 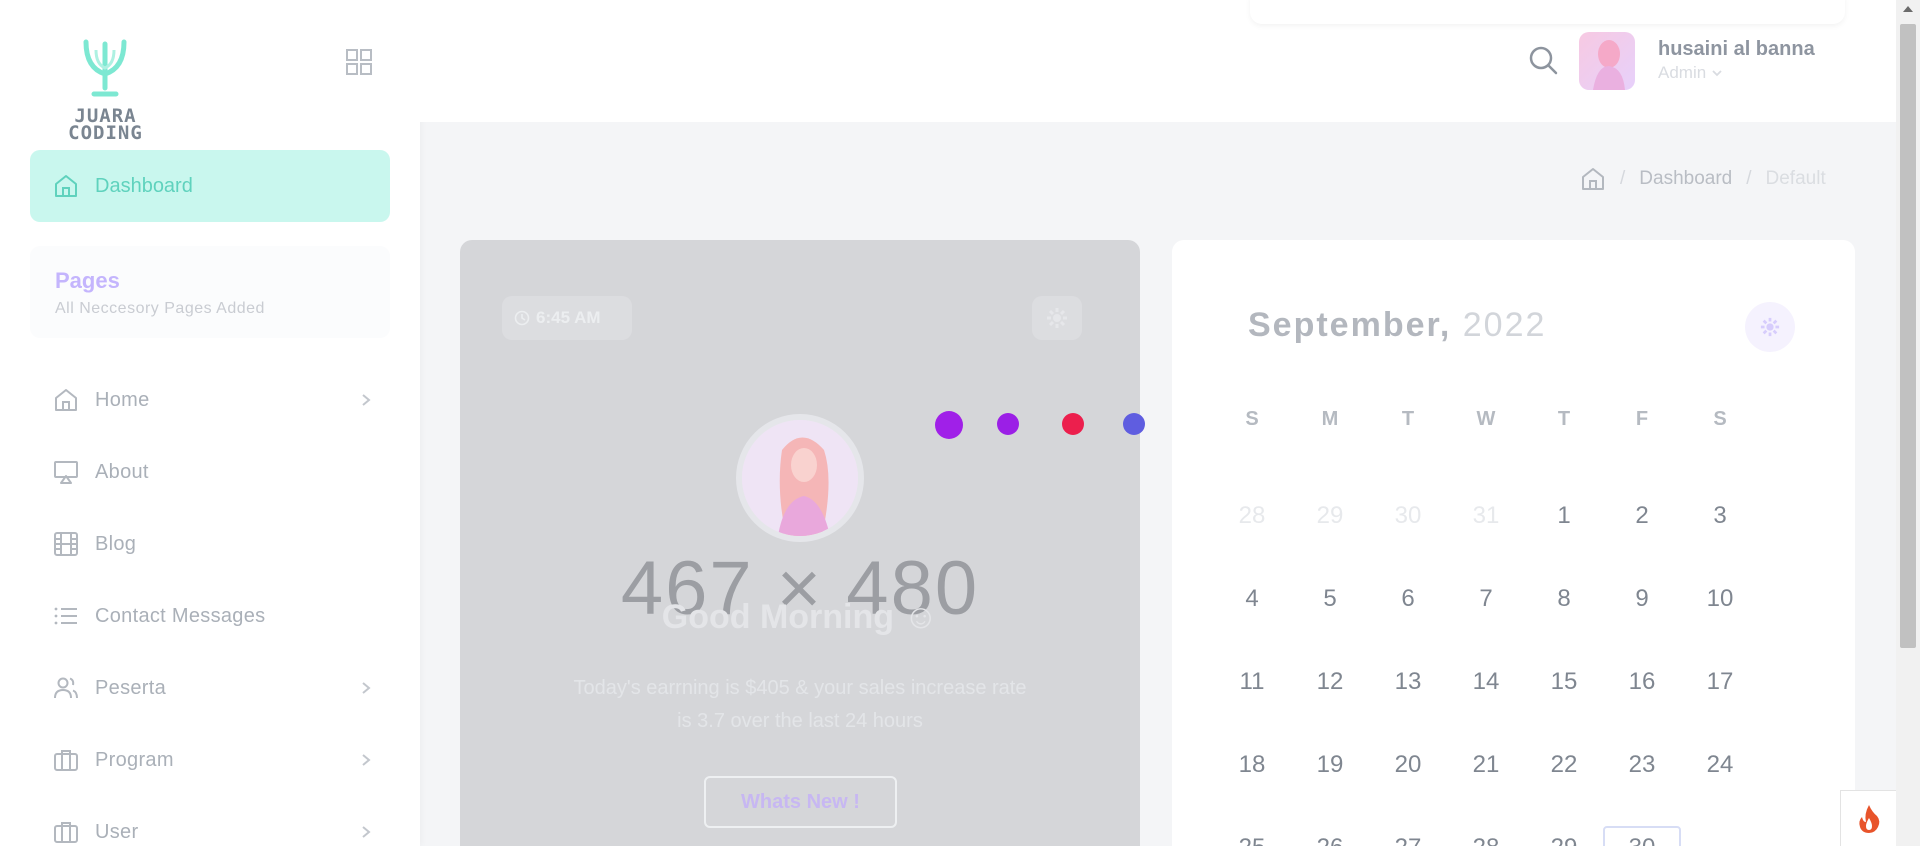 I want to click on time-text: 6:45 AM, so click(x=568, y=317).